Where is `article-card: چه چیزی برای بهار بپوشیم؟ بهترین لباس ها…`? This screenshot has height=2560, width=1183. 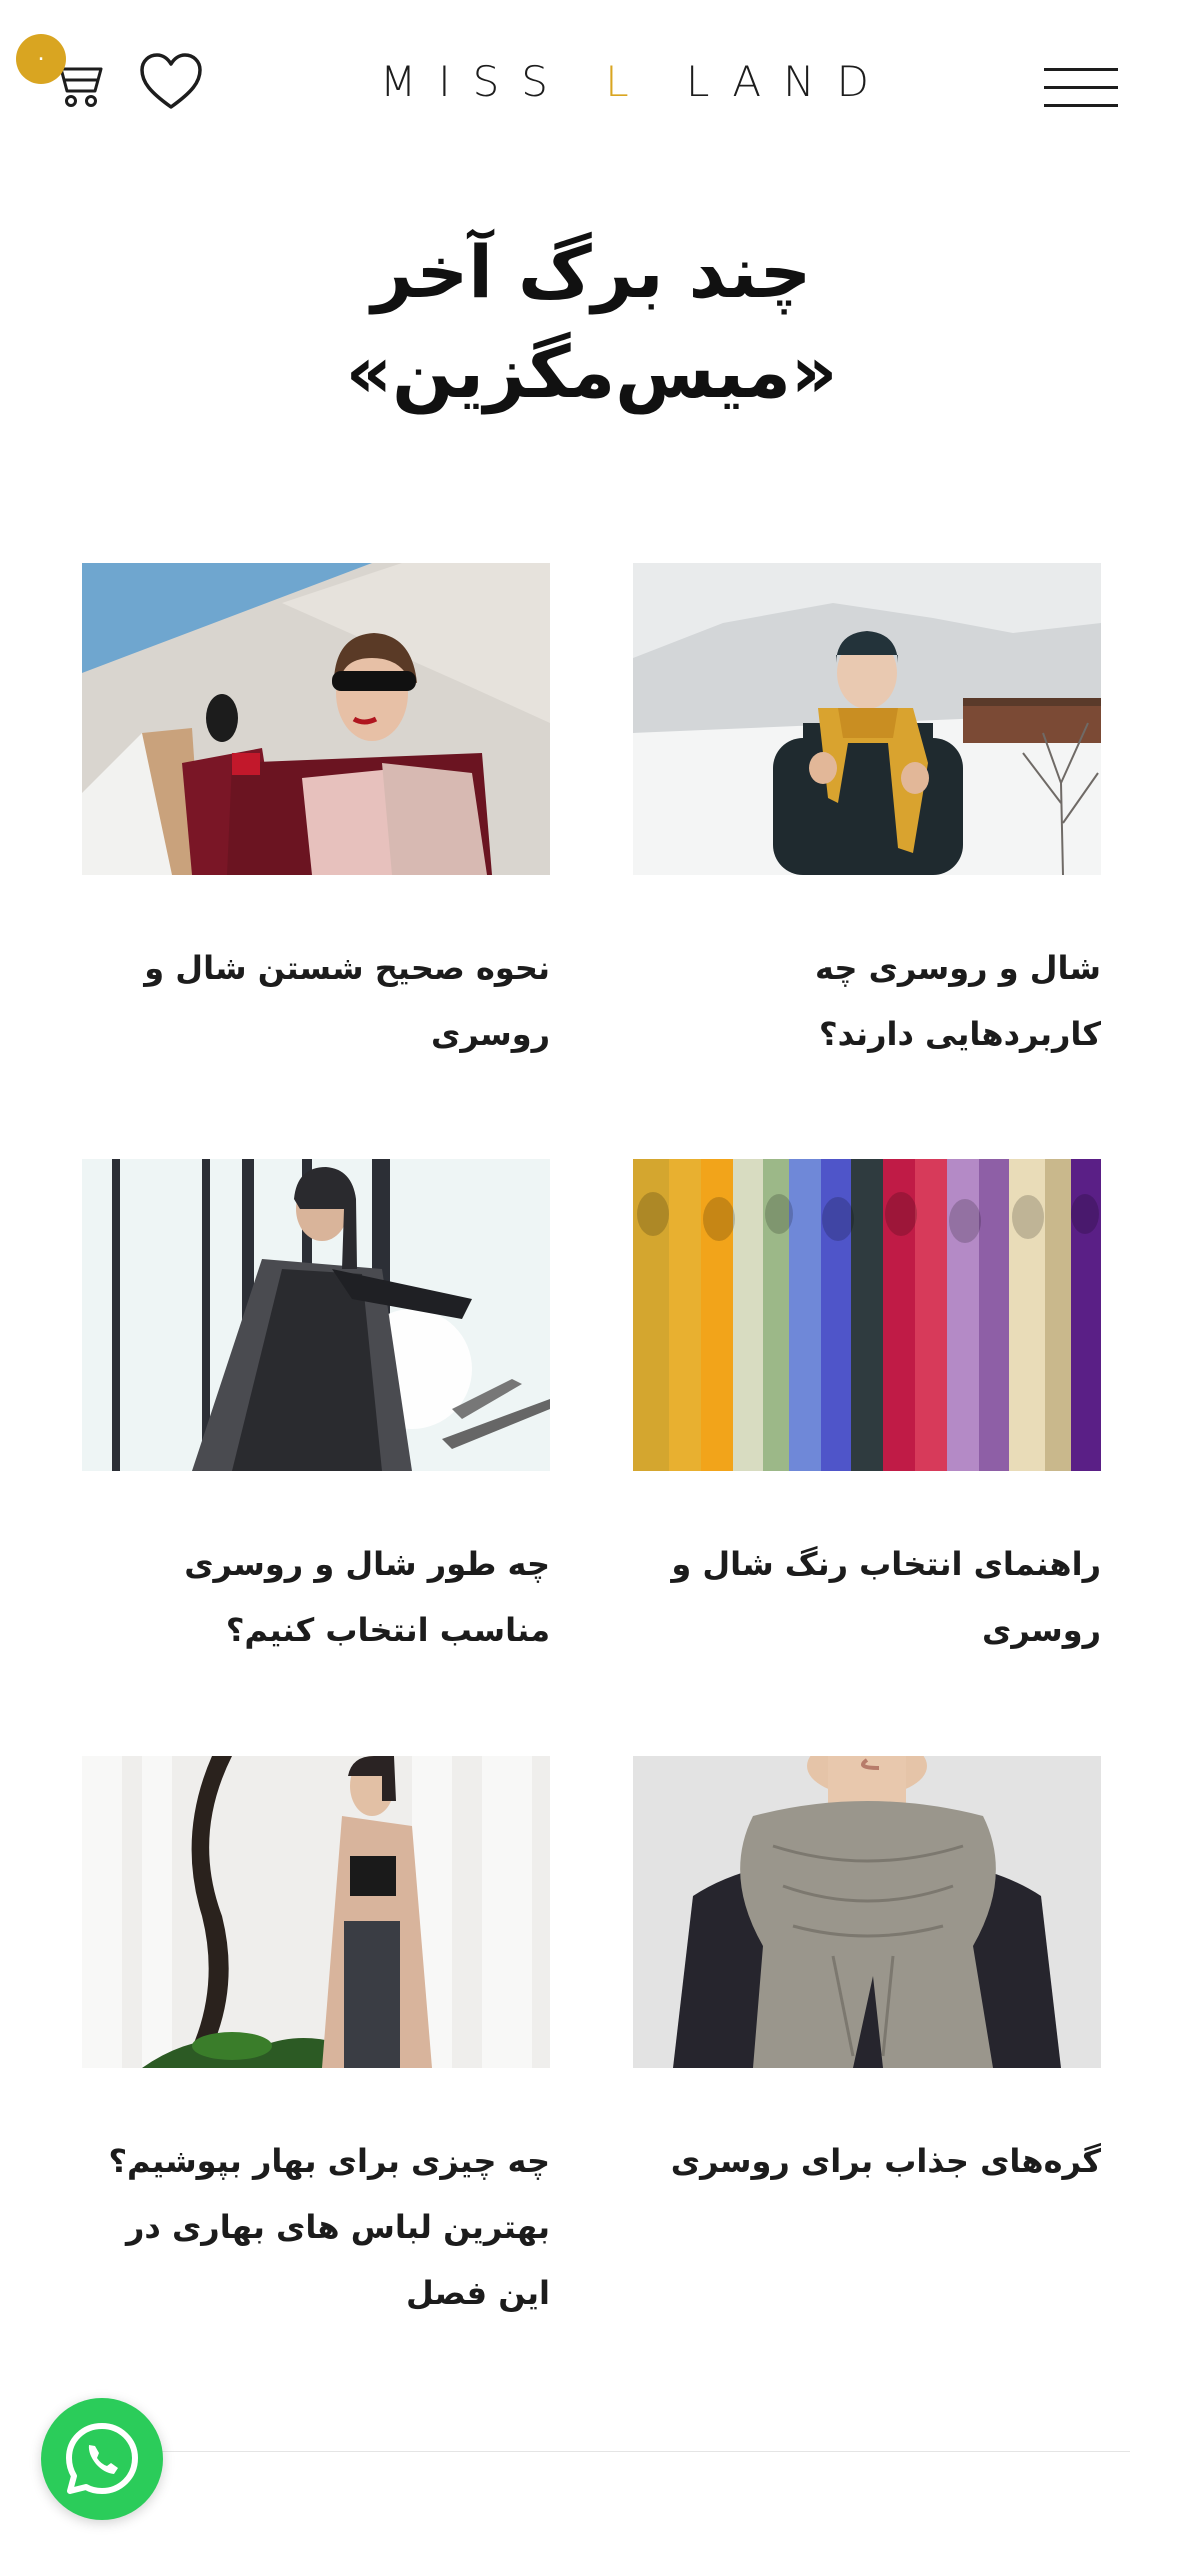
article-card: چه چیزی برای بهار بپوشیم؟ بهترین لباس ها… is located at coordinates (316, 2041).